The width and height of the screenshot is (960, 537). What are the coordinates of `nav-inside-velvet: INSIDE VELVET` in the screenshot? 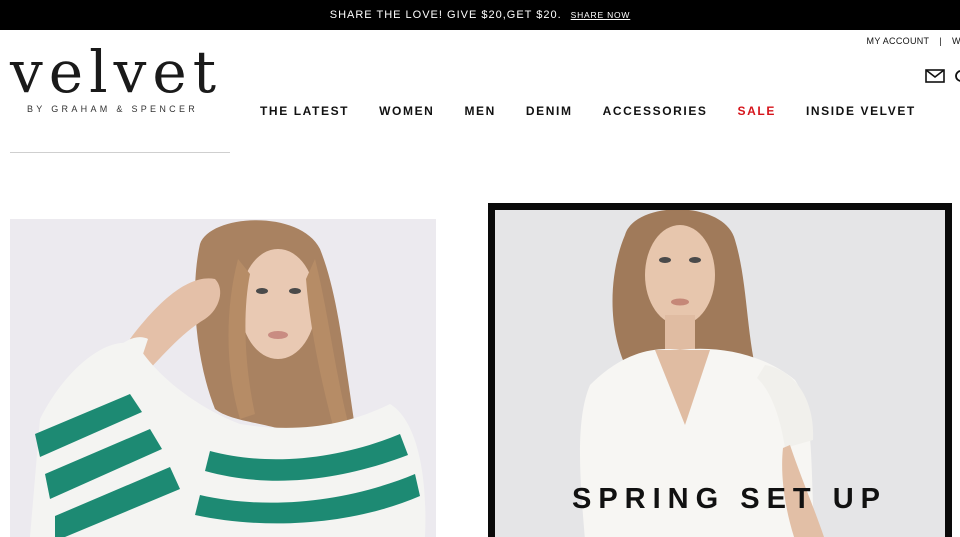 It's located at (861, 111).